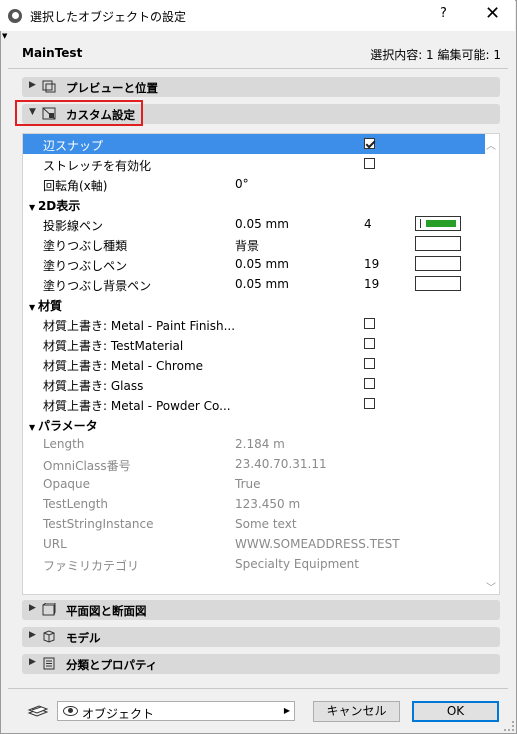 This screenshot has width=517, height=734. What do you see at coordinates (455, 711) in the screenshot?
I see `ok-button: OK` at bounding box center [455, 711].